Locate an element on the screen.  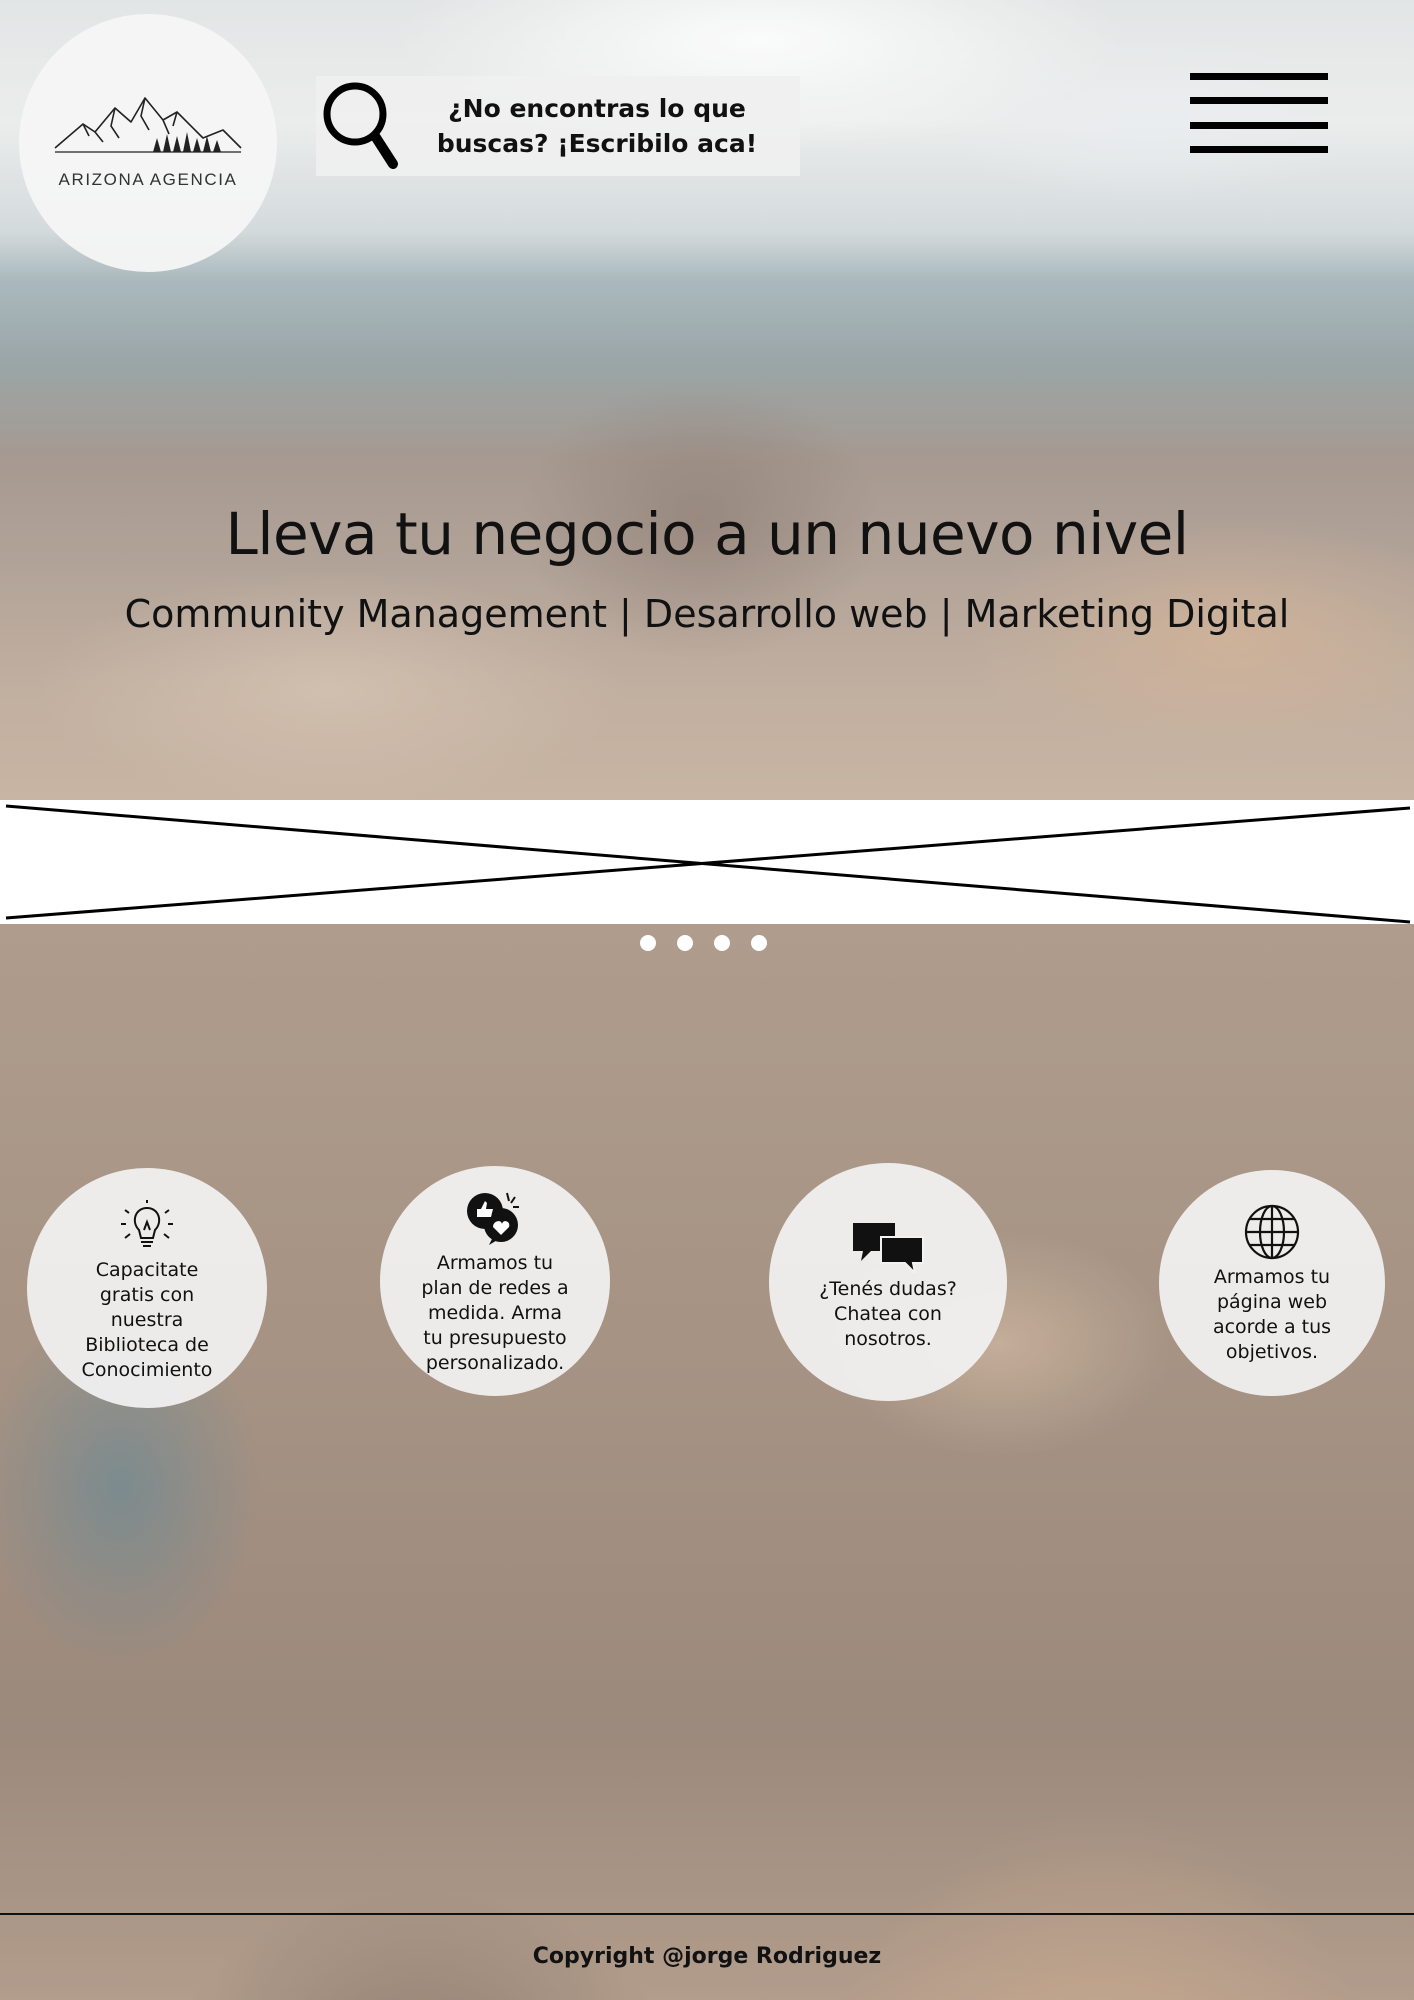
hamburger-menu-icon is located at coordinates (1259, 76).